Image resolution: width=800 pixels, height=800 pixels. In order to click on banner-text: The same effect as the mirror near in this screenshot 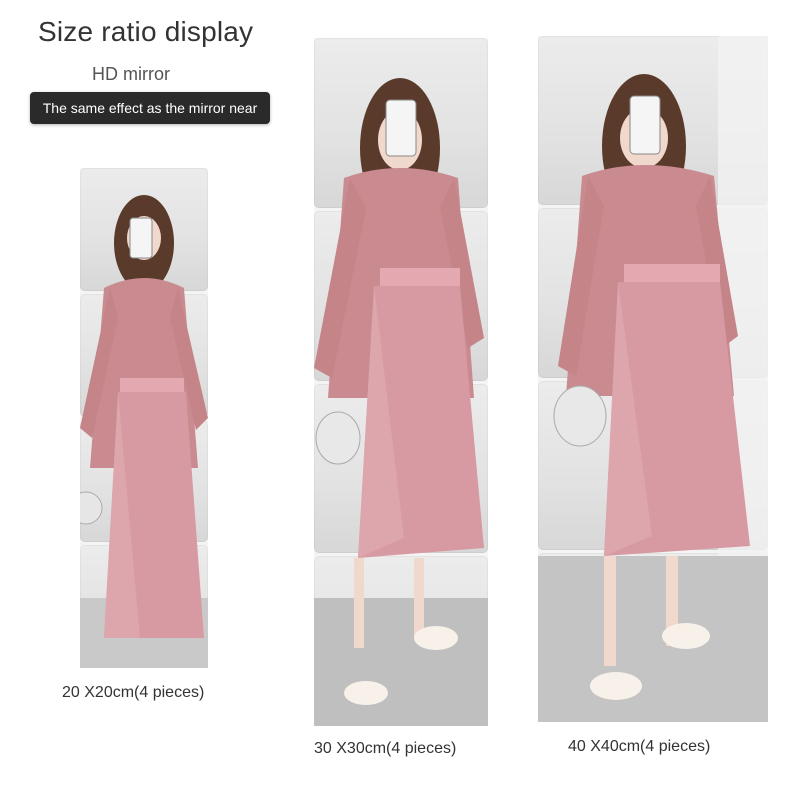, I will do `click(150, 108)`.